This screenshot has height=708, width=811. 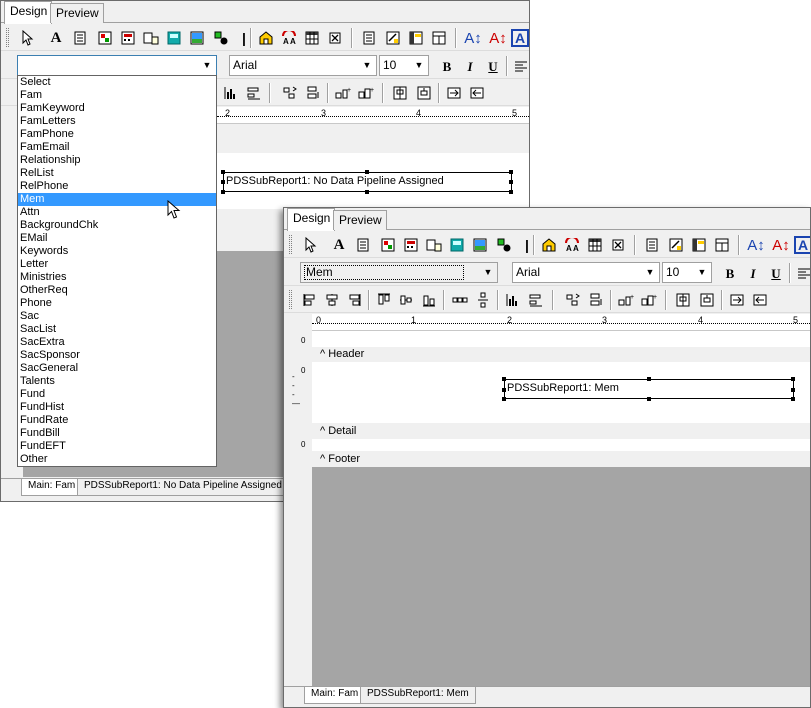 What do you see at coordinates (117, 407) in the screenshot?
I see `dropdown-item: FundHist` at bounding box center [117, 407].